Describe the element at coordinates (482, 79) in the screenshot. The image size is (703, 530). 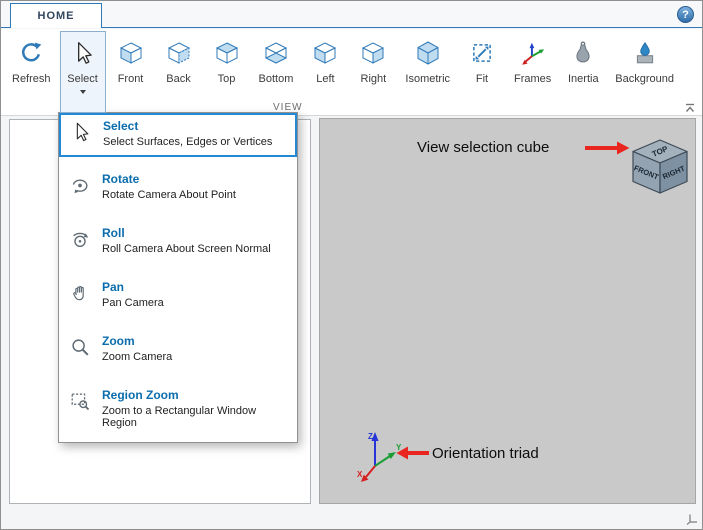
I see `button-label: Fit` at that location.